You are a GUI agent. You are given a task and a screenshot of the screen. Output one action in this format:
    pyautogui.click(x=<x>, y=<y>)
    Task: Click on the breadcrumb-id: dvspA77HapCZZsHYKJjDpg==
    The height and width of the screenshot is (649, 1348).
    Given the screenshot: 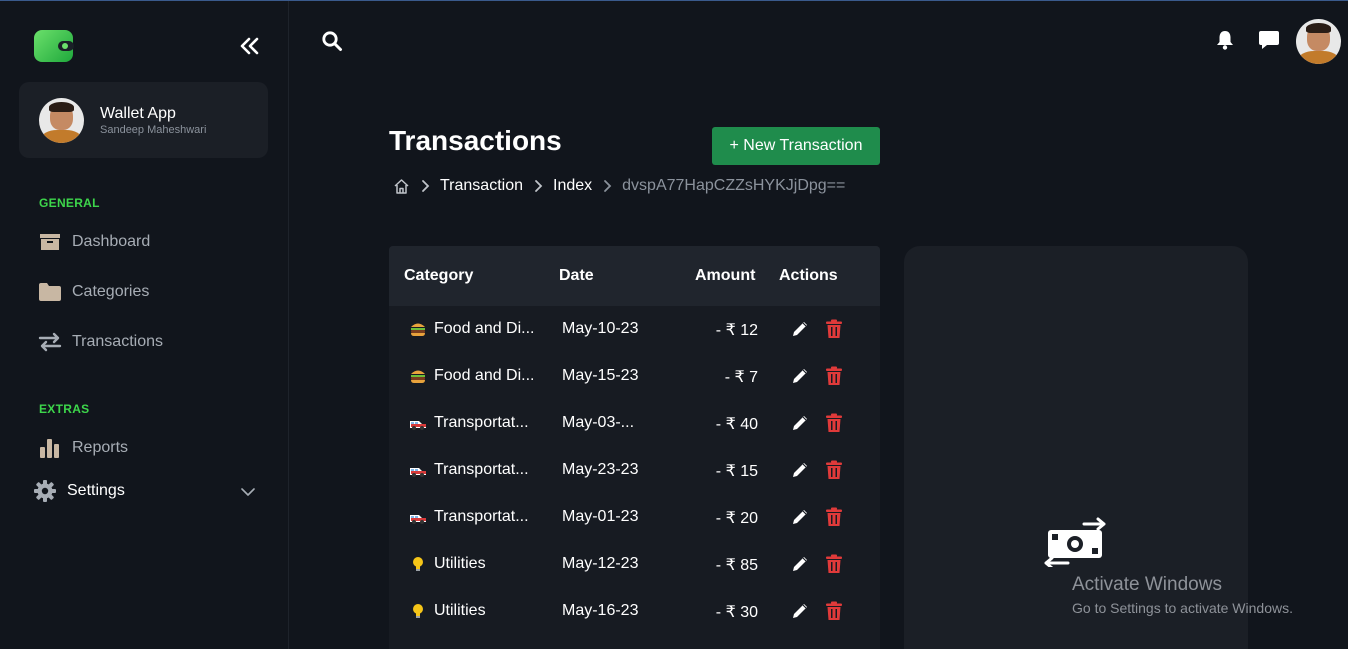 What is the action you would take?
    pyautogui.click(x=734, y=185)
    